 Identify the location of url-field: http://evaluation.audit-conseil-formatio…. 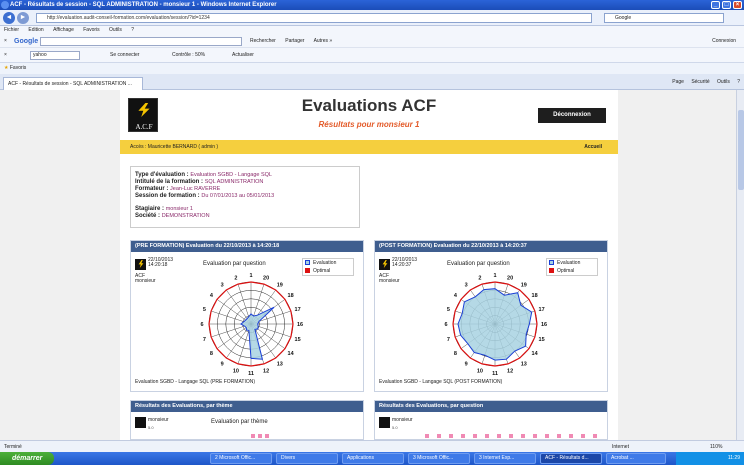
(314, 18).